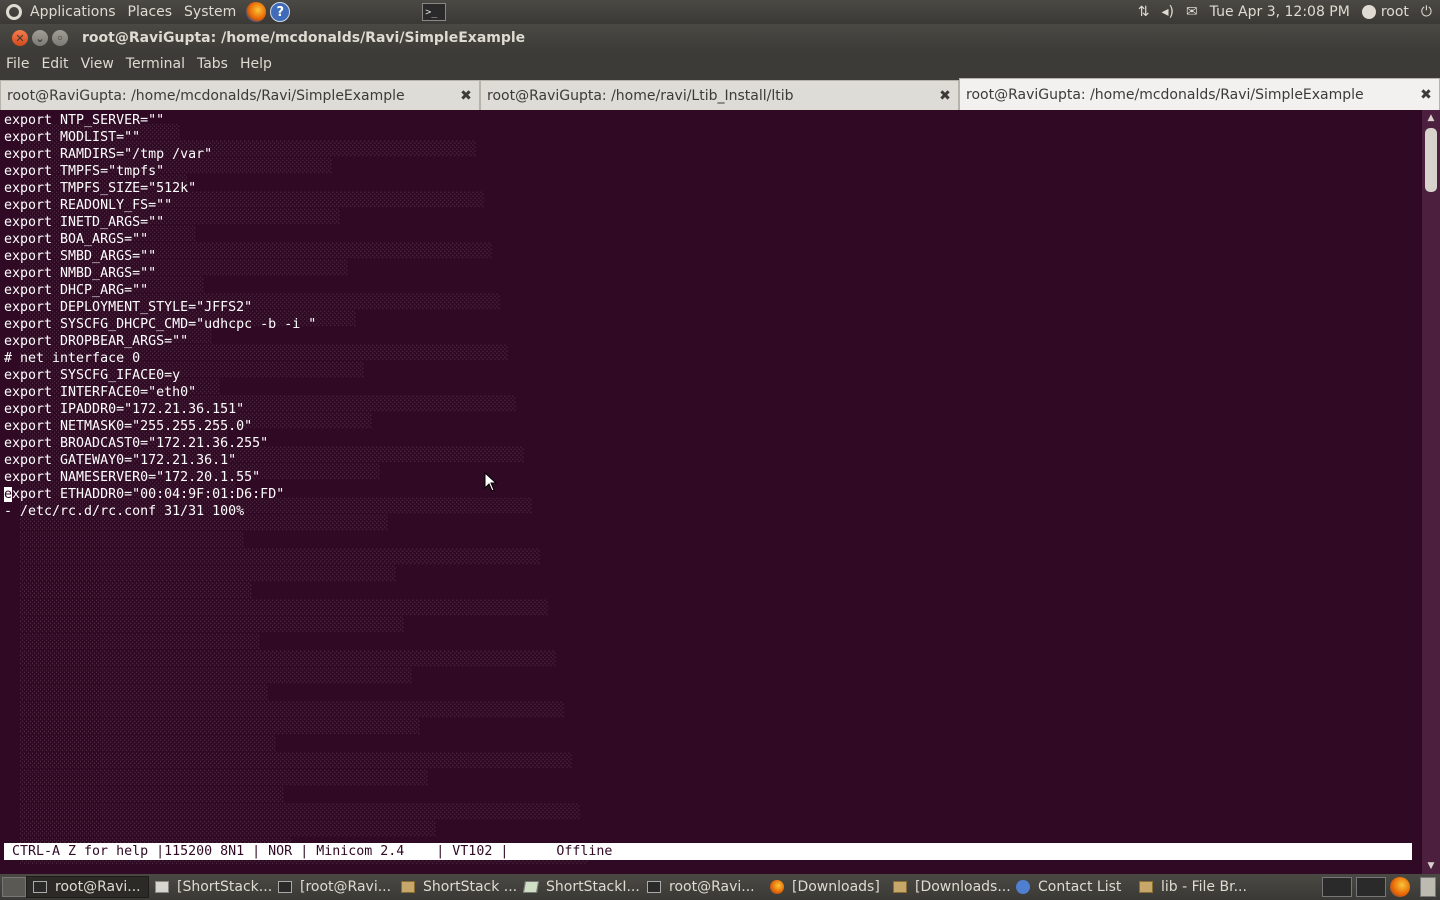 The image size is (1440, 900). I want to click on ubuntu-logo-icon, so click(14, 12).